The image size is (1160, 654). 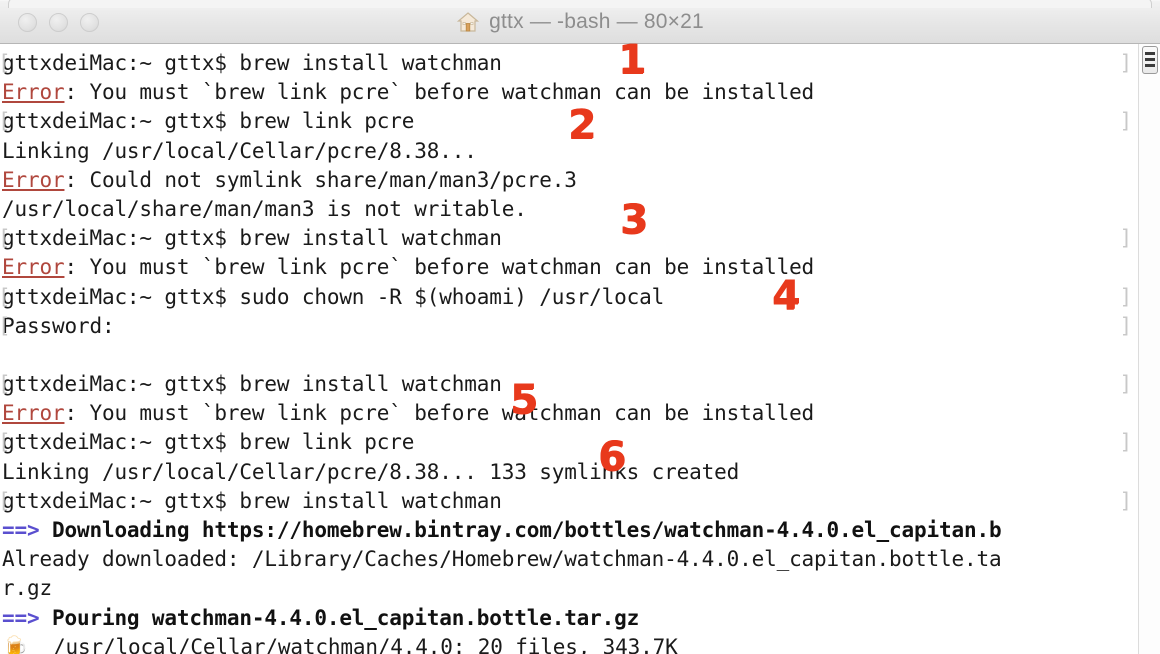 What do you see at coordinates (58, 325) in the screenshot?
I see `terminal-text: Password:` at bounding box center [58, 325].